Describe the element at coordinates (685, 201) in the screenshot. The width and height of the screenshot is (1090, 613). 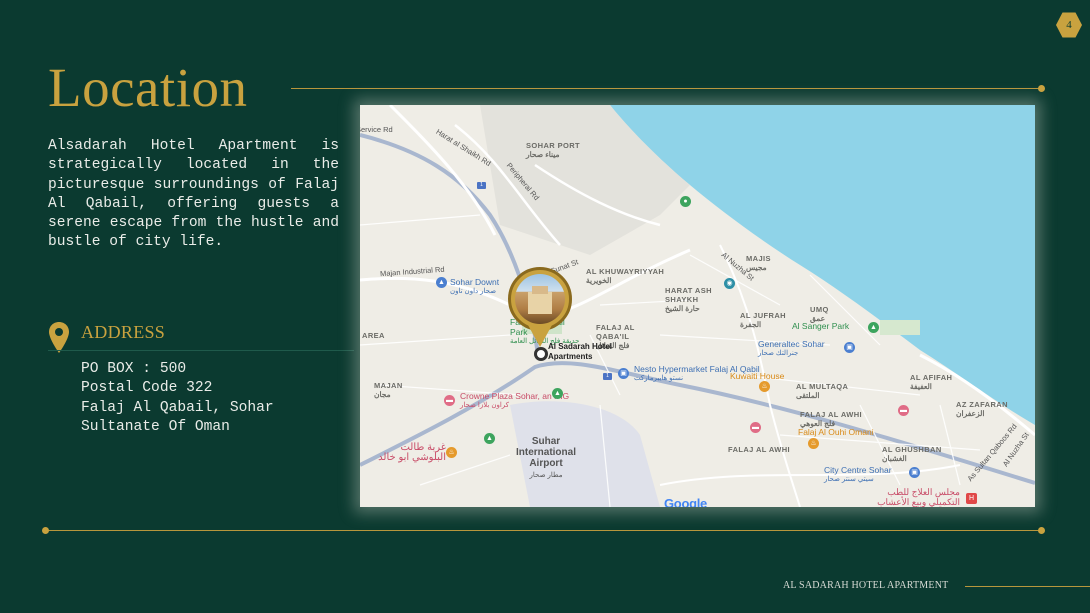
I see `park-marker-icon: ●` at that location.